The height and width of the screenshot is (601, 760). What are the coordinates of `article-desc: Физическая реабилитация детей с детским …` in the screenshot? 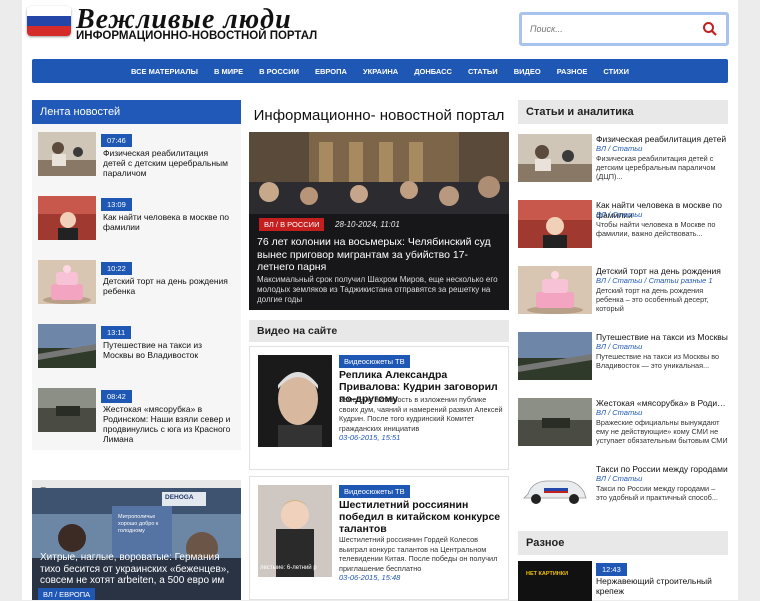 It's located at (656, 167).